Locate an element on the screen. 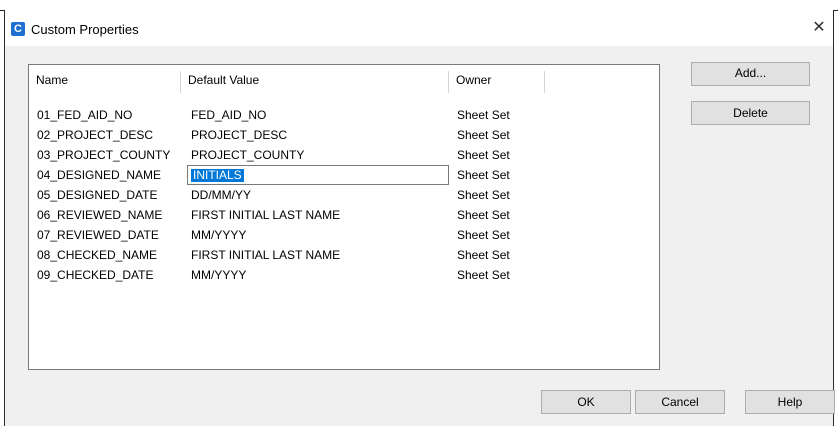  property-name-cell: 07_REVIEWED_DATE is located at coordinates (98, 235).